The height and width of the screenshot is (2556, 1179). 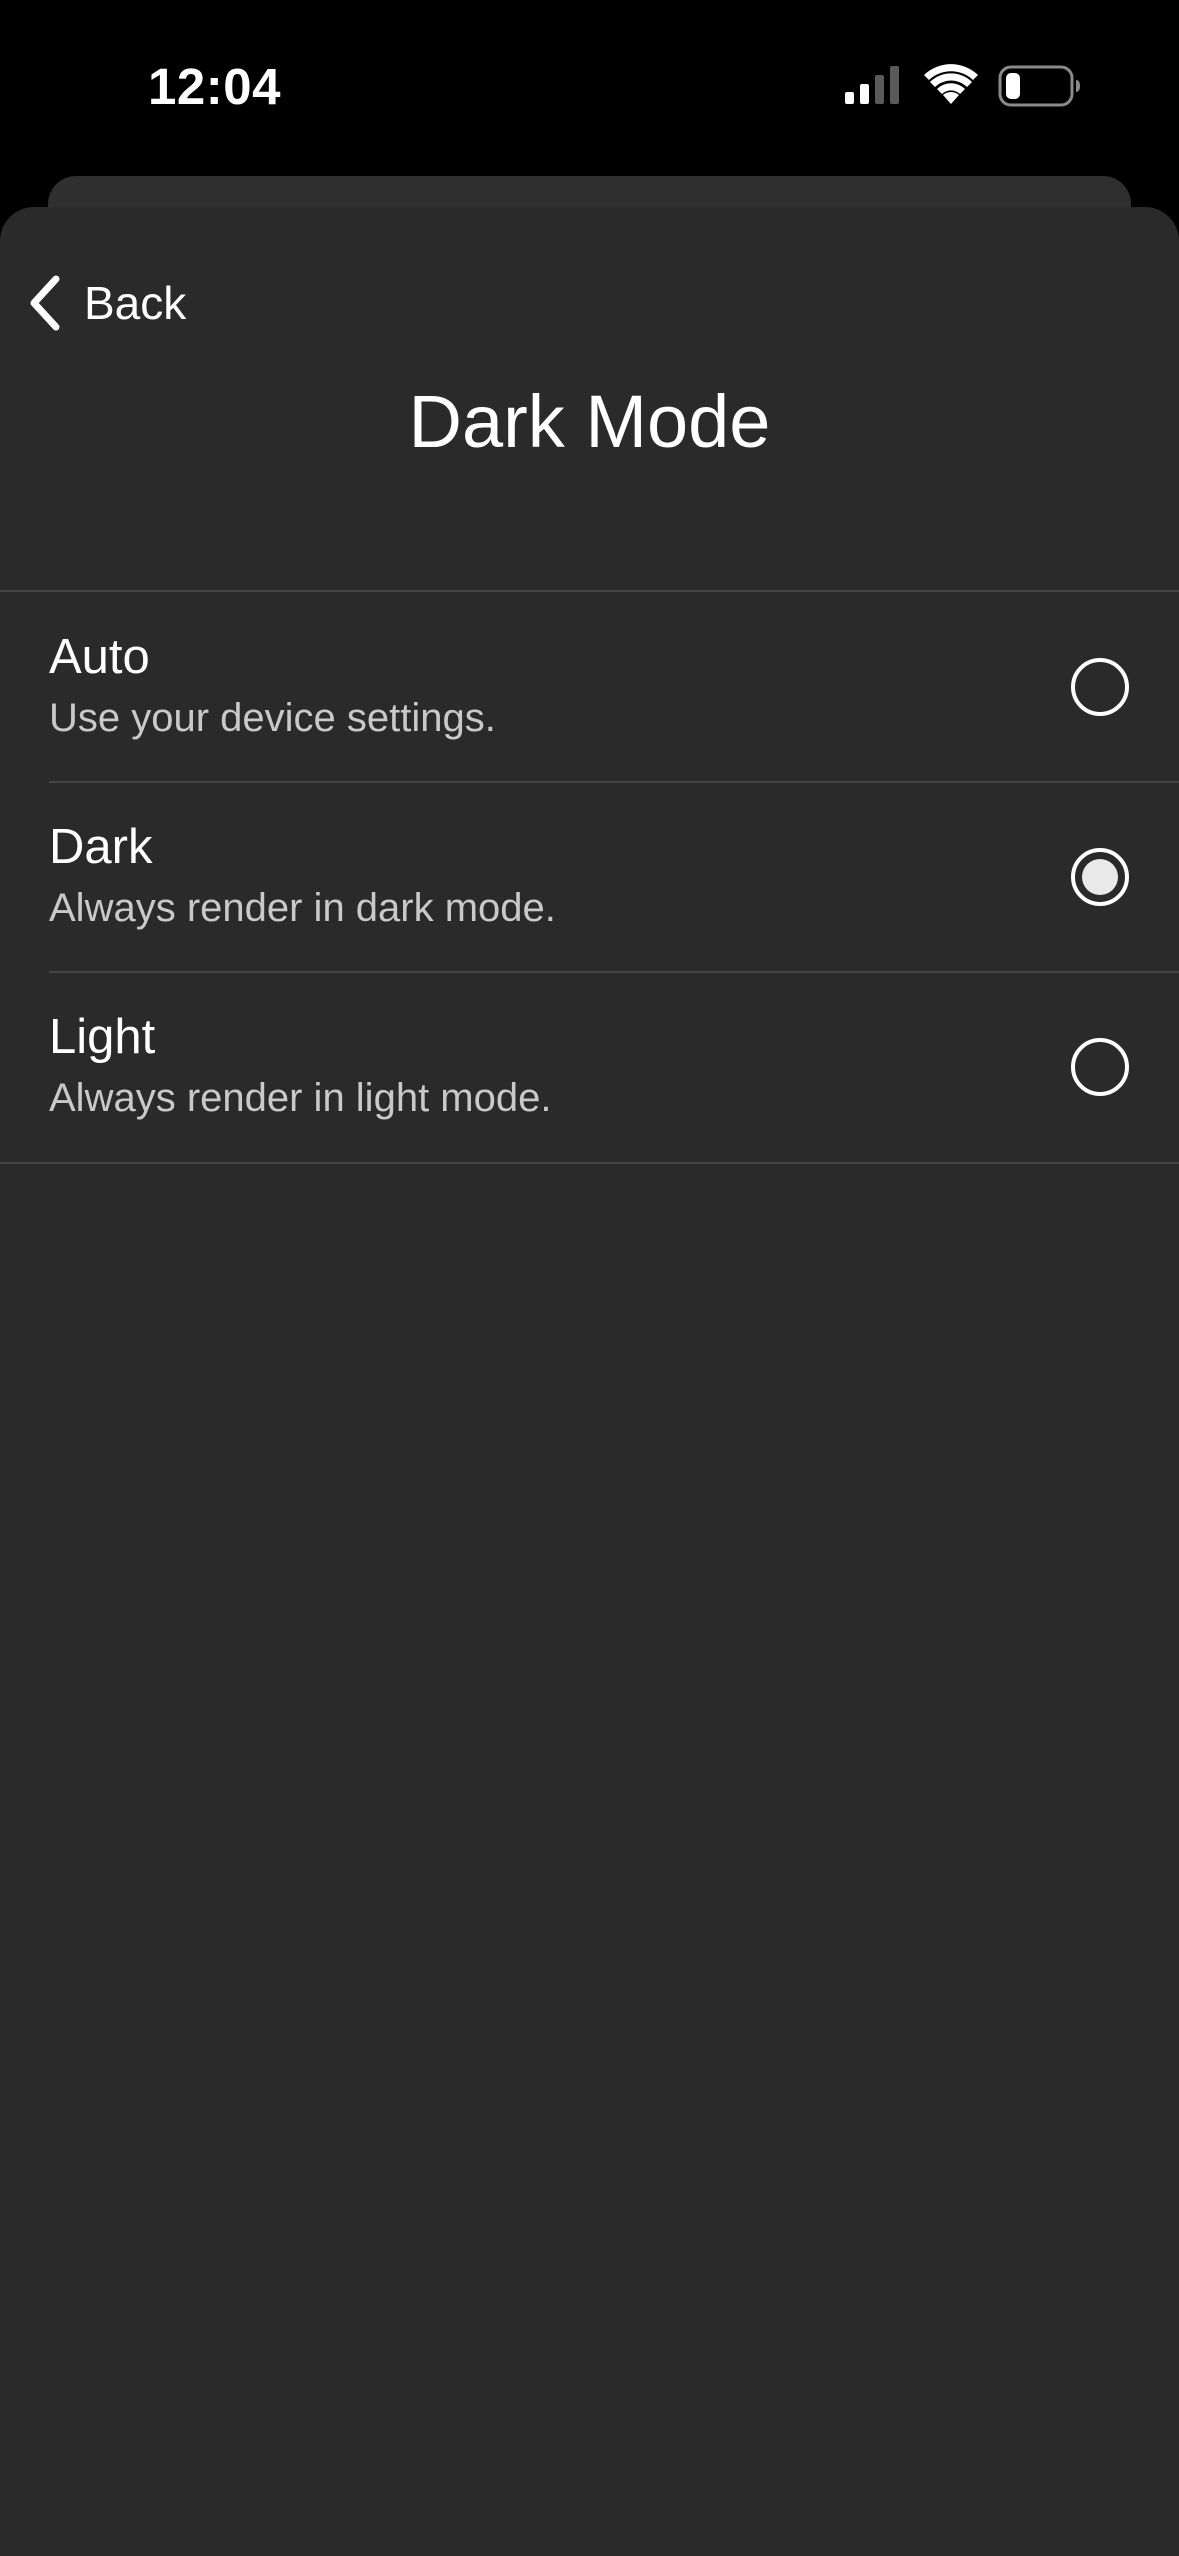 What do you see at coordinates (300, 1098) in the screenshot?
I see `option-description: Always render in light mode.` at bounding box center [300, 1098].